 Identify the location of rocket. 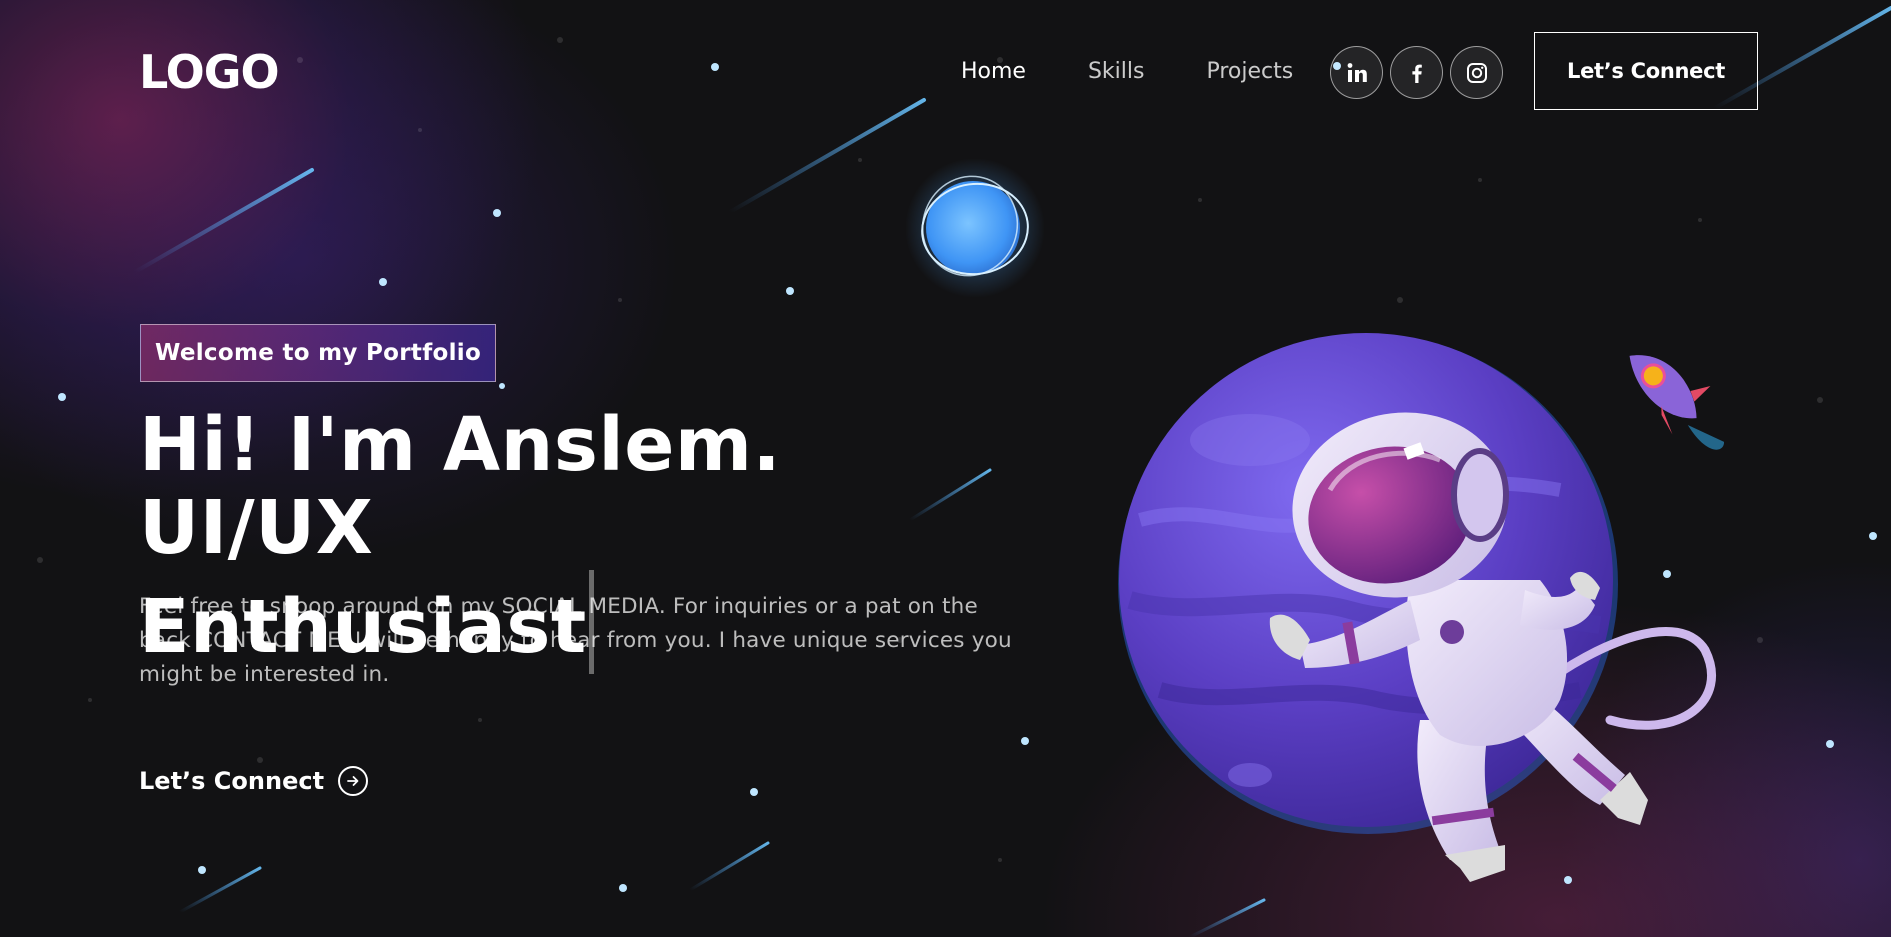
(1677, 402).